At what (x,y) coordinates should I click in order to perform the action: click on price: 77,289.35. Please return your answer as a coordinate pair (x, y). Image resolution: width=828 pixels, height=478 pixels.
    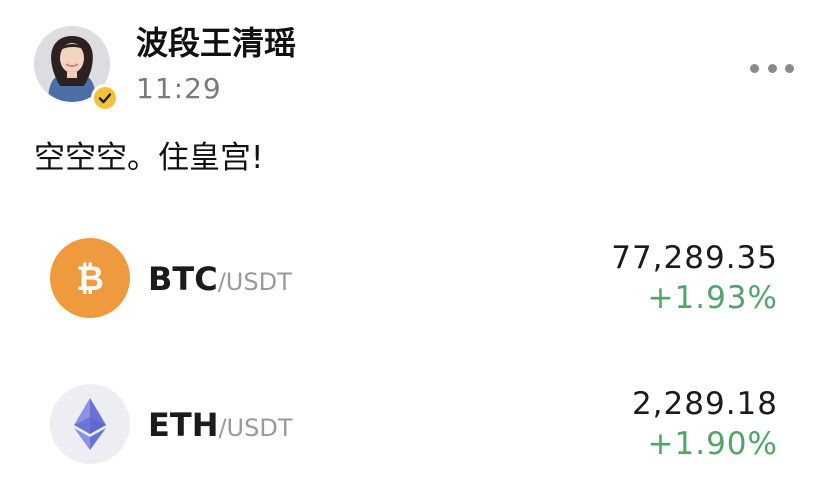
    Looking at the image, I should click on (694, 258).